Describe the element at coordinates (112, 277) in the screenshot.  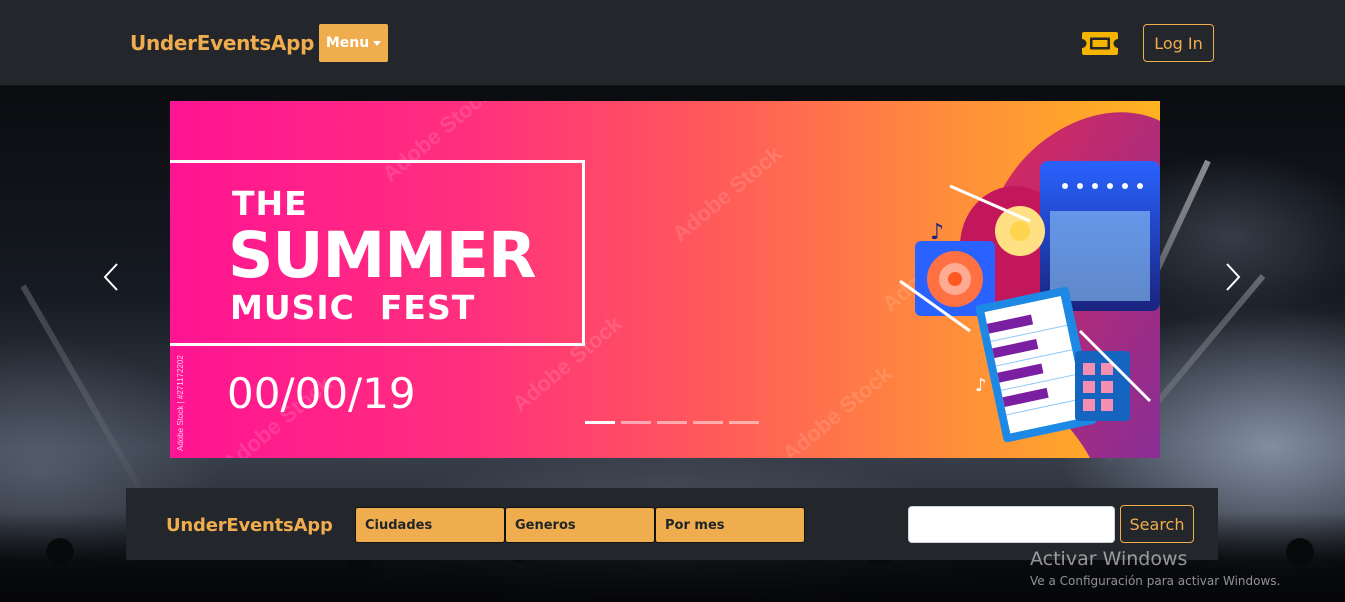
I see `chevron-left-icon` at that location.